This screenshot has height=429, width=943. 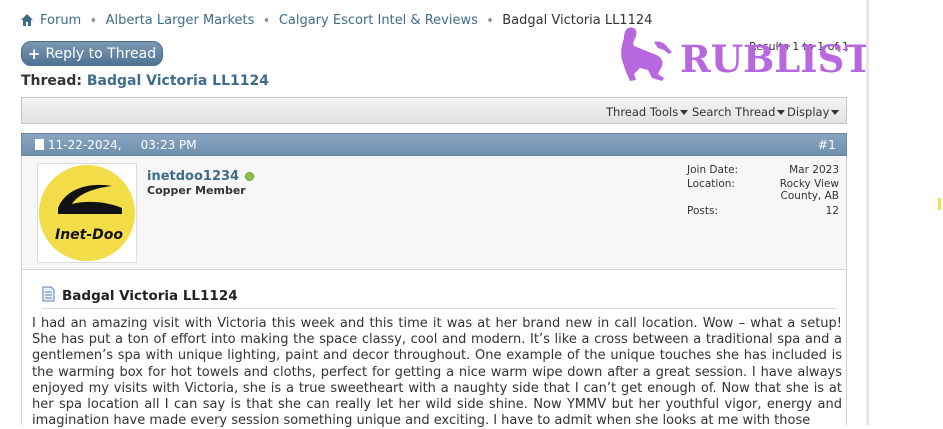 What do you see at coordinates (85, 145) in the screenshot?
I see `post-date-value: 11-22-2024,` at bounding box center [85, 145].